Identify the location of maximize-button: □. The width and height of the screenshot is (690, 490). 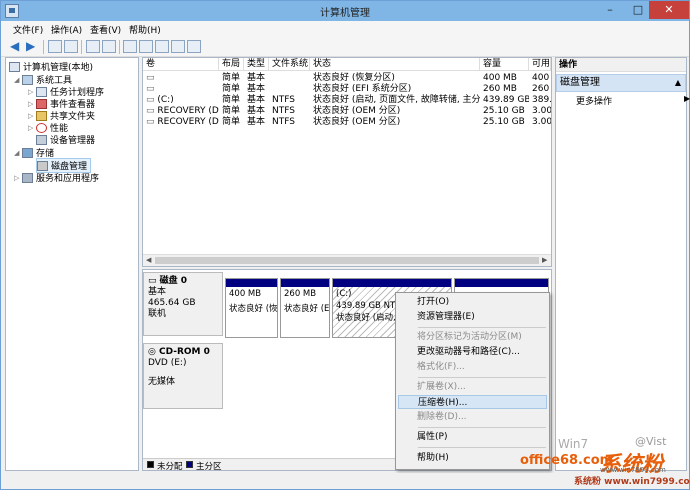
(638, 10).